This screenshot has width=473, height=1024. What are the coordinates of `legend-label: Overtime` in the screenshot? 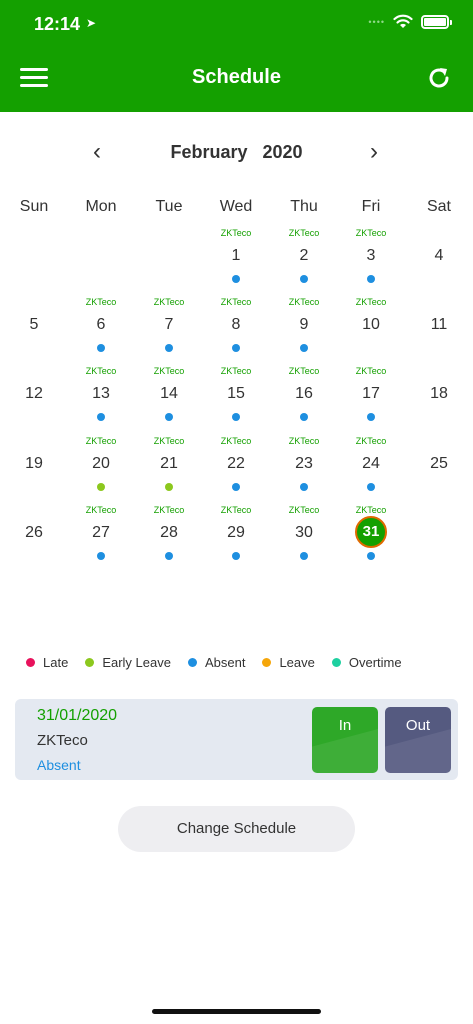 It's located at (375, 662).